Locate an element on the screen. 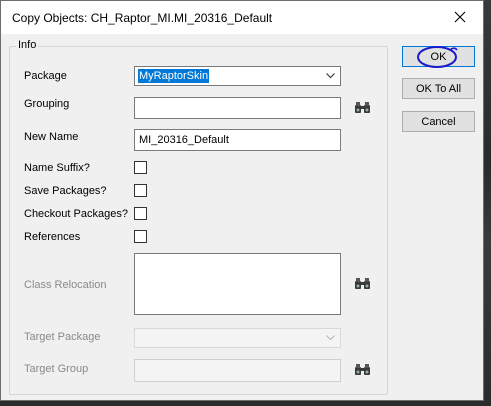 The image size is (491, 406). new-name-field: MI_20316_Default is located at coordinates (237, 140).